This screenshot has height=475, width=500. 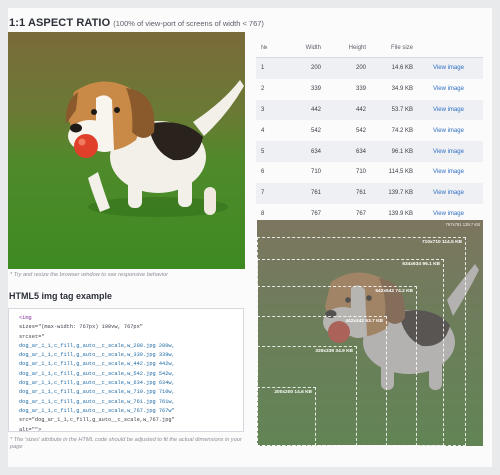 I want to click on row-width: 710, so click(x=306, y=172).